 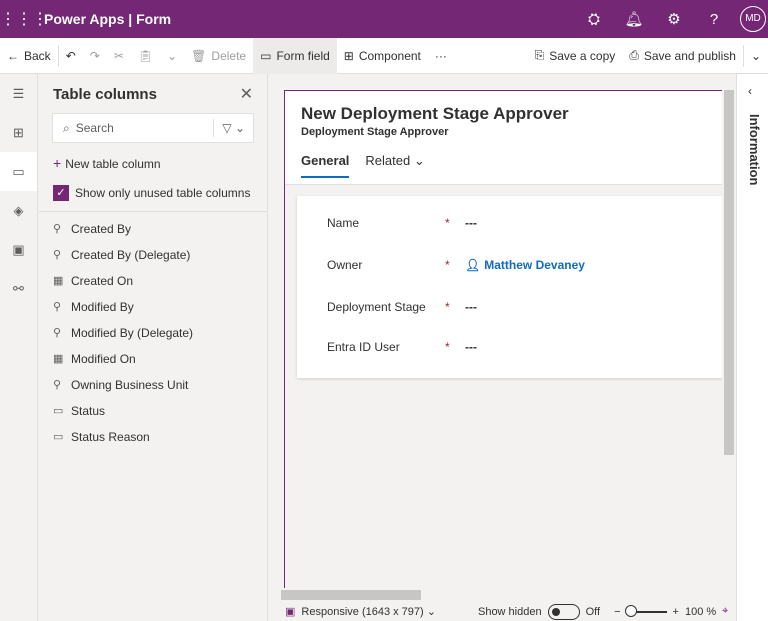 What do you see at coordinates (674, 19) in the screenshot?
I see `gear-icon: ⚙` at bounding box center [674, 19].